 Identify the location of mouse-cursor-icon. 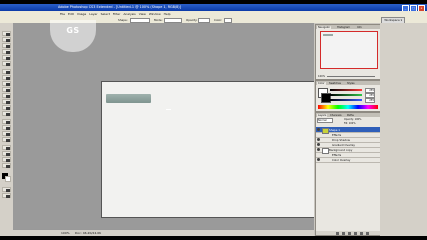
(168, 110).